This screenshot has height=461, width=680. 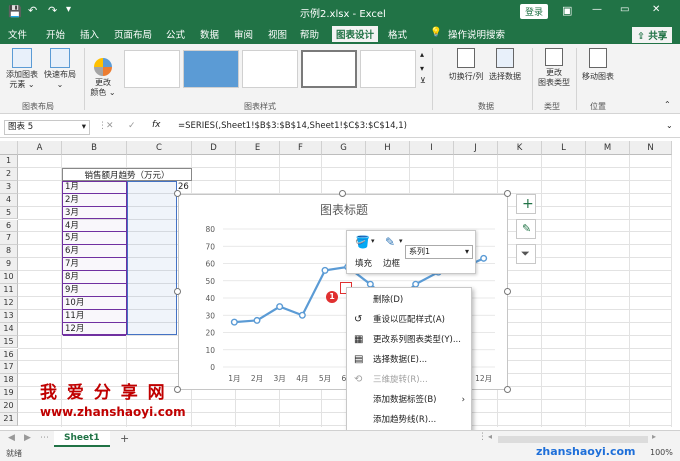 What do you see at coordinates (94, 252) in the screenshot?
I see `month-cell: 6月` at bounding box center [94, 252].